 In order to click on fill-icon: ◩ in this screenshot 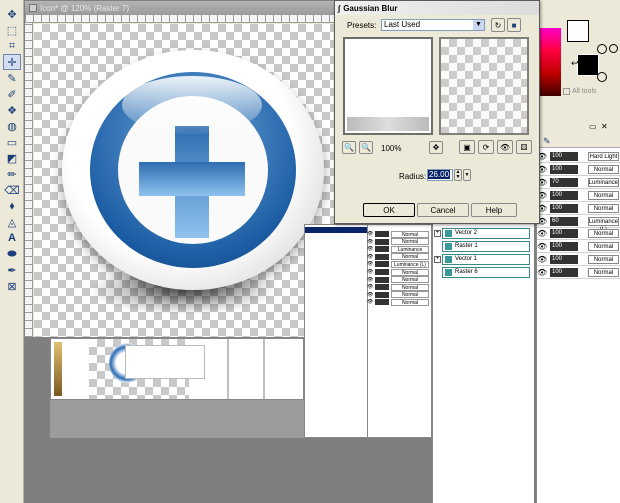, I will do `click(12, 158)`.